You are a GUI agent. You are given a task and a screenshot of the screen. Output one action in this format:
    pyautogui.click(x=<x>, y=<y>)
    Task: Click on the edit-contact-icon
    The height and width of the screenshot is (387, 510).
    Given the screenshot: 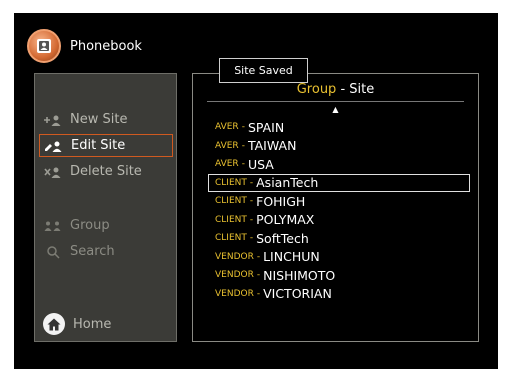 What is the action you would take?
    pyautogui.click(x=54, y=146)
    